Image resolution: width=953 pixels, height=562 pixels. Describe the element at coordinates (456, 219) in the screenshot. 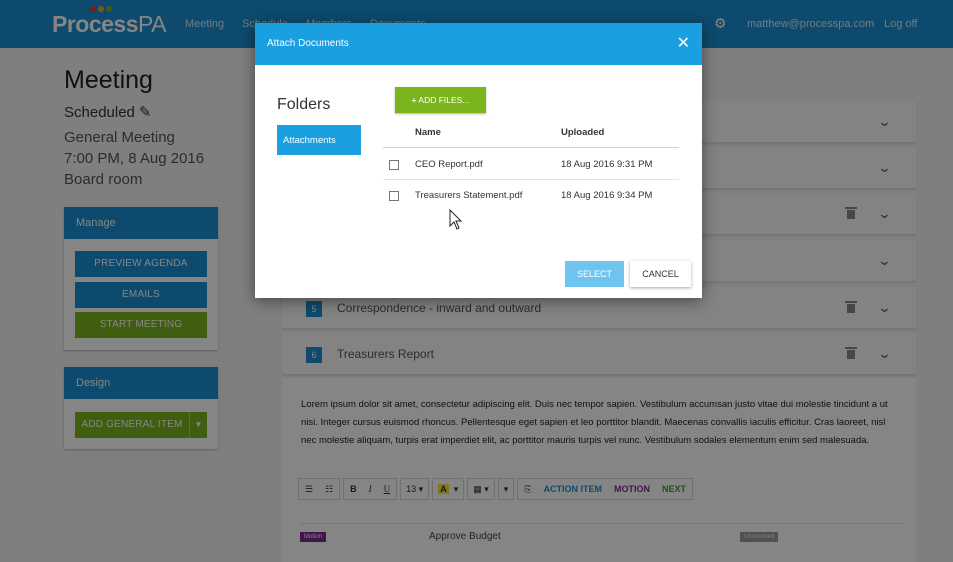

I see `mouse-cursor-icon` at that location.